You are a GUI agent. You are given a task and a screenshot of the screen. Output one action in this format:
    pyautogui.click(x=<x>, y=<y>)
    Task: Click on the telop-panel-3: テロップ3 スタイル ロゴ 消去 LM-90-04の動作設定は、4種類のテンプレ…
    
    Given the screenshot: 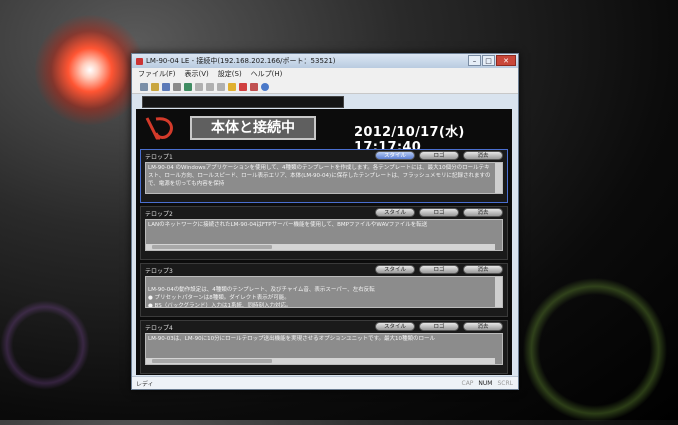 What is the action you would take?
    pyautogui.click(x=324, y=290)
    